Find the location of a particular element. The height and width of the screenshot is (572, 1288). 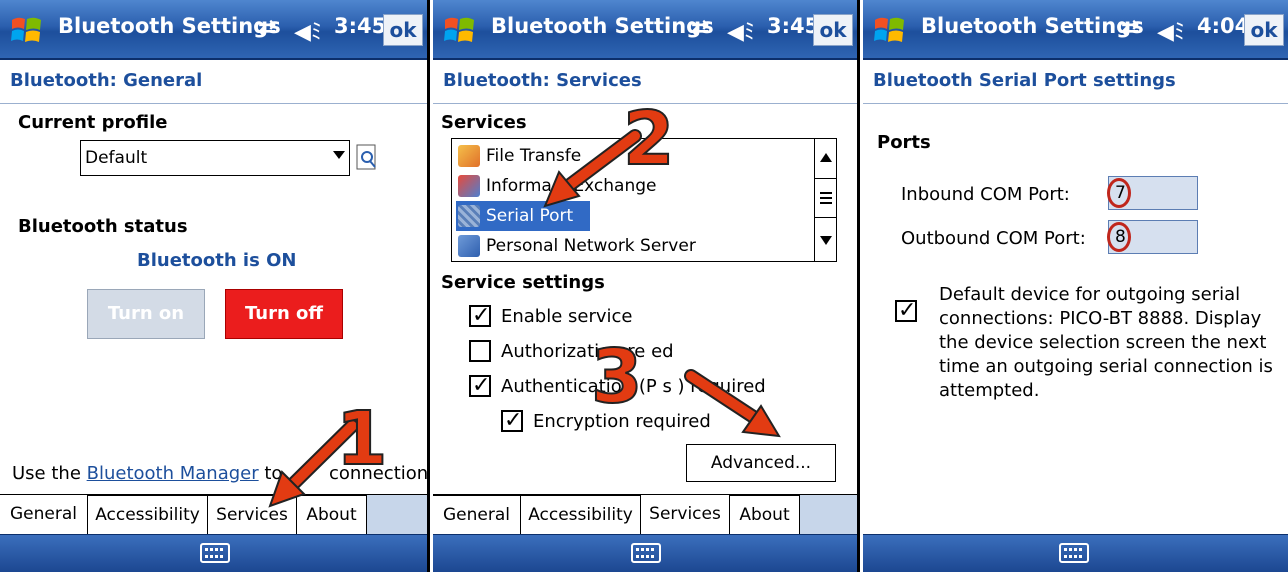

title-bar: Bluetooth Settings ⇄ ◀ﾐ 4:04 ok is located at coordinates (1075, 30).